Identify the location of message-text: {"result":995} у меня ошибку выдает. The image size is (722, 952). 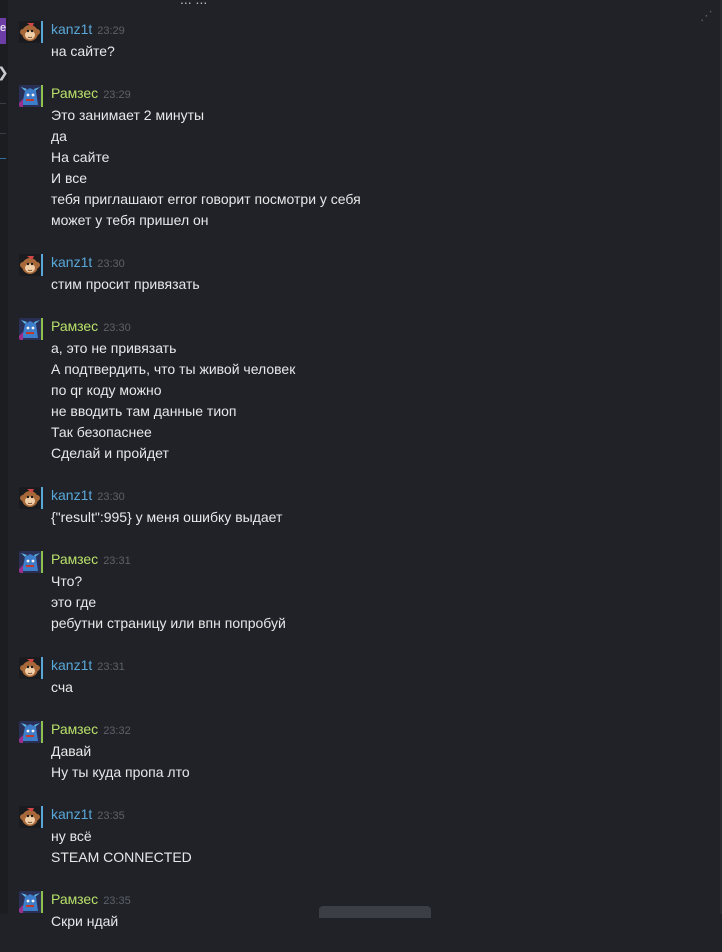
(167, 517).